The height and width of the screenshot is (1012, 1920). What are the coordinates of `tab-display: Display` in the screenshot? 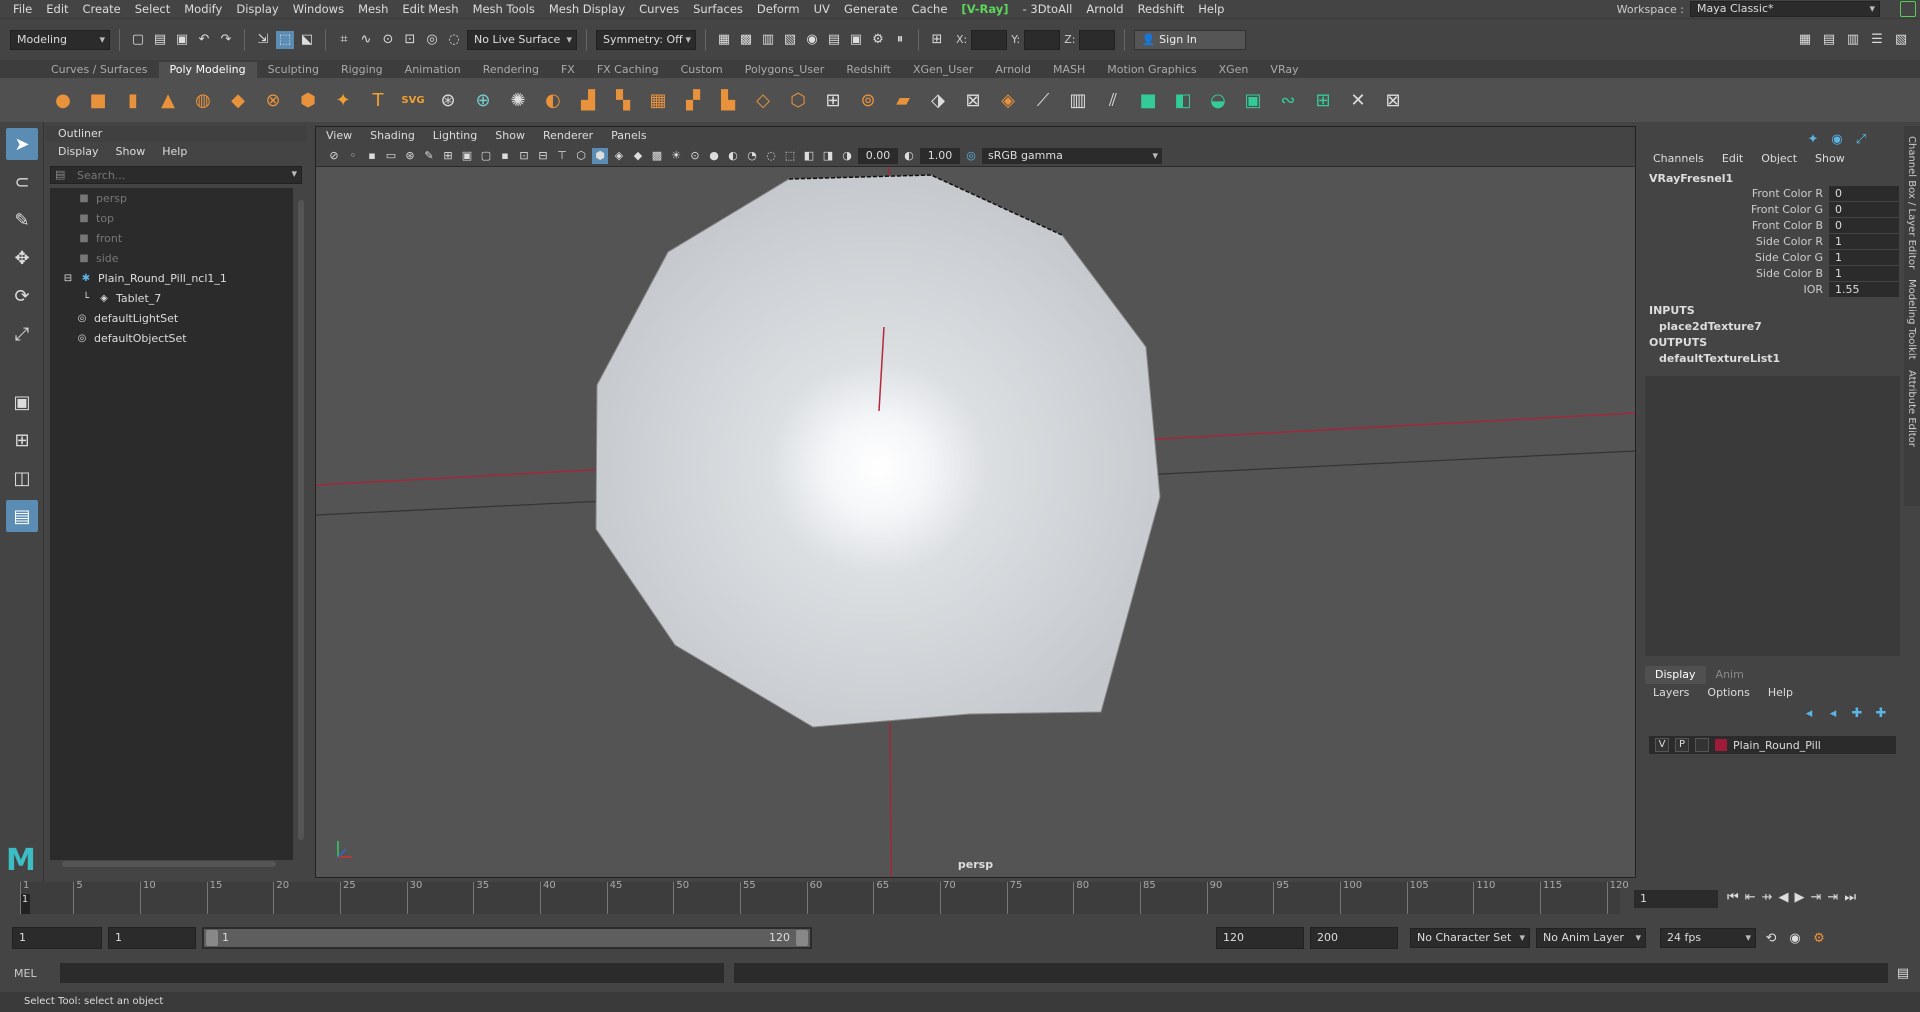 It's located at (1675, 675).